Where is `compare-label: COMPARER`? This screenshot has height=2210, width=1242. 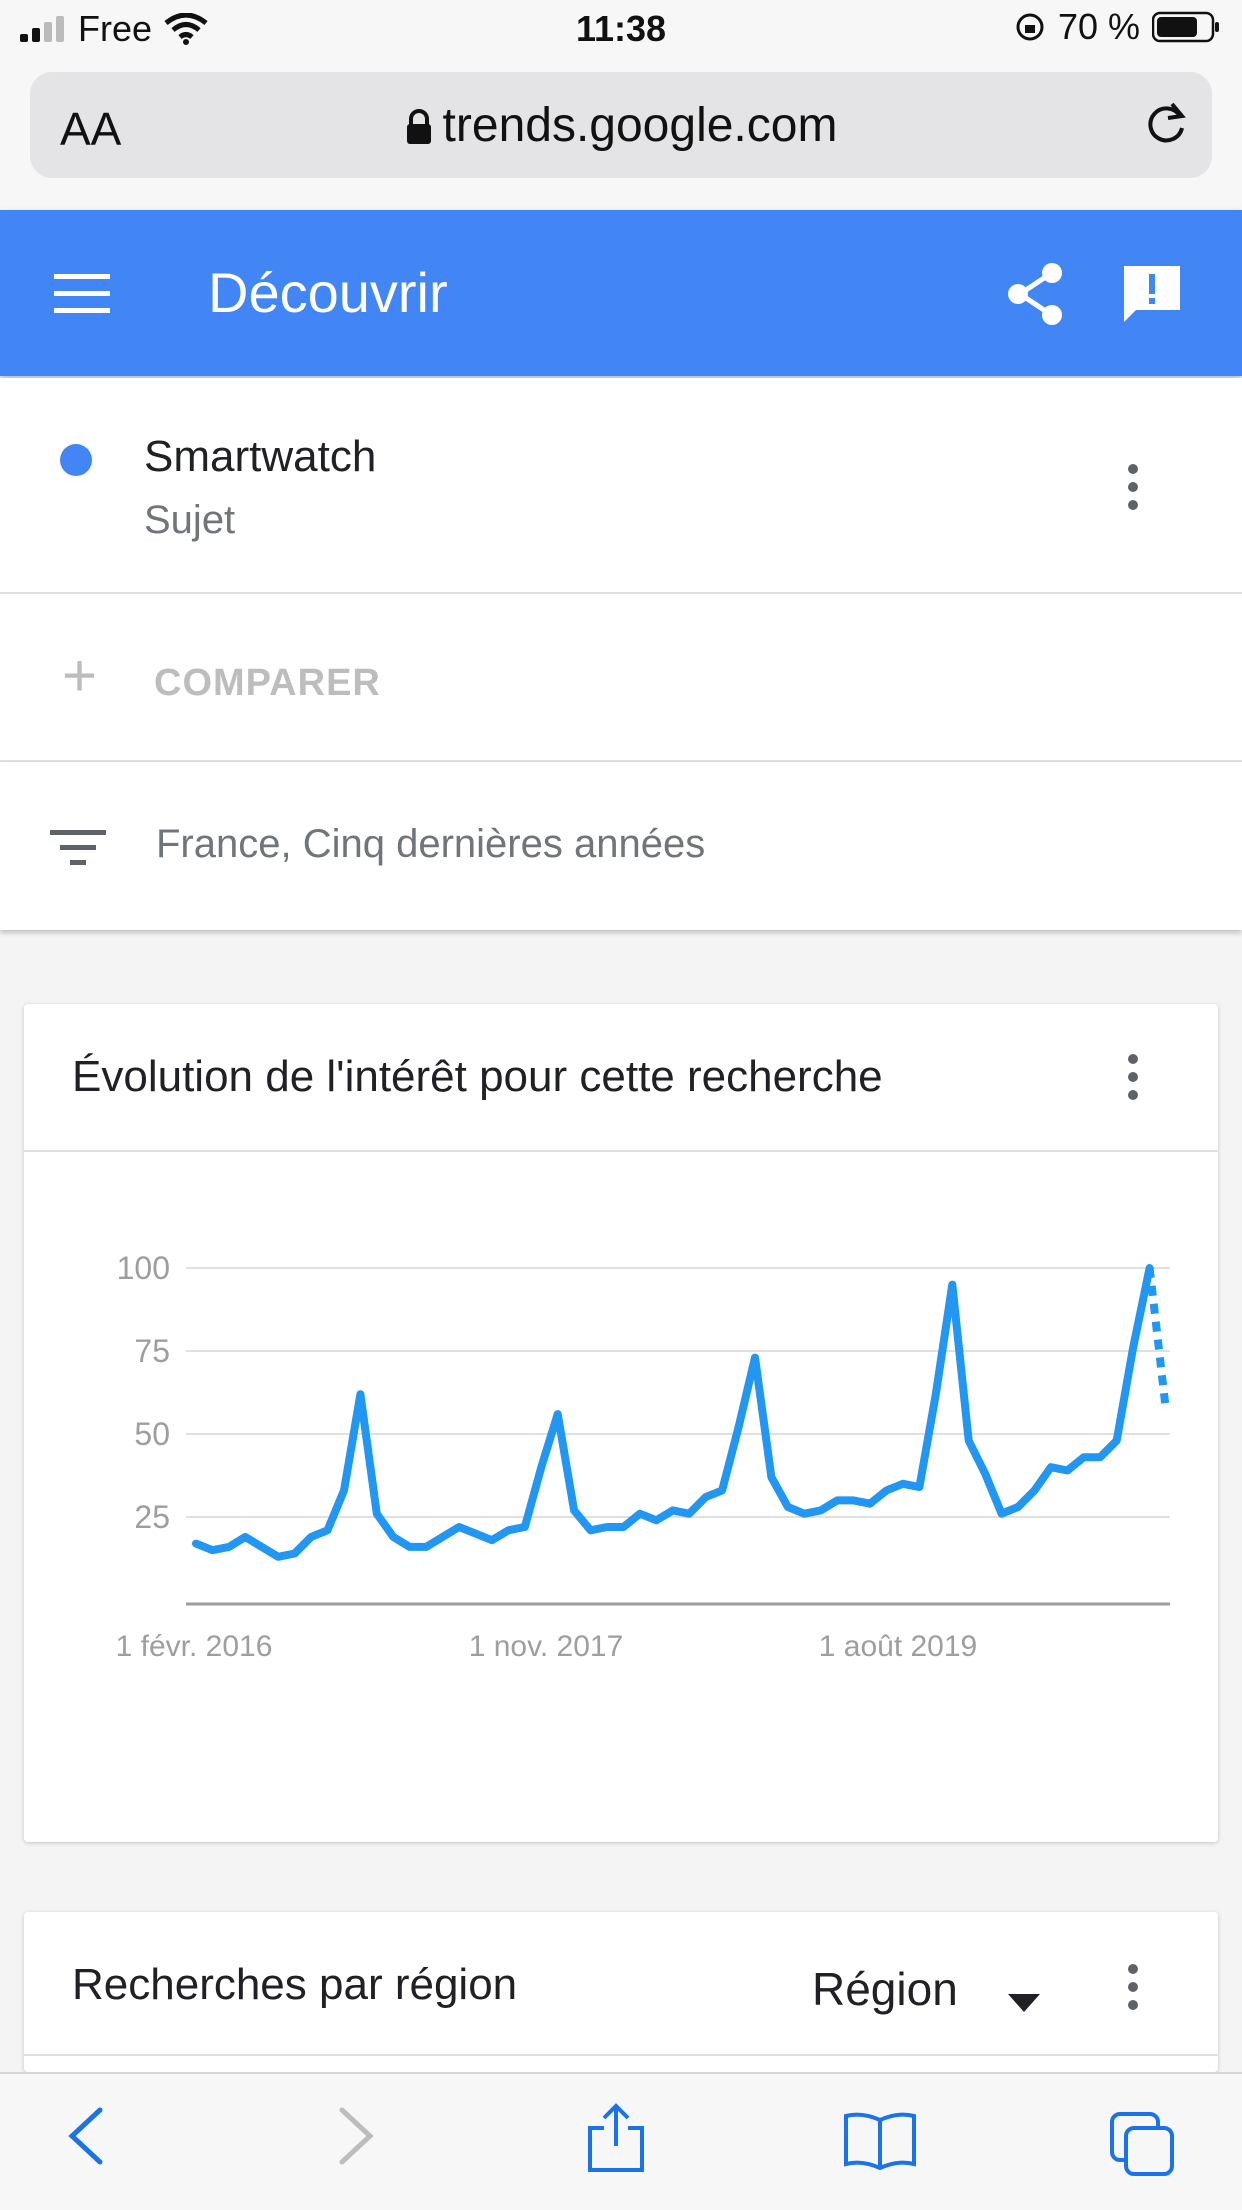
compare-label: COMPARER is located at coordinates (267, 683).